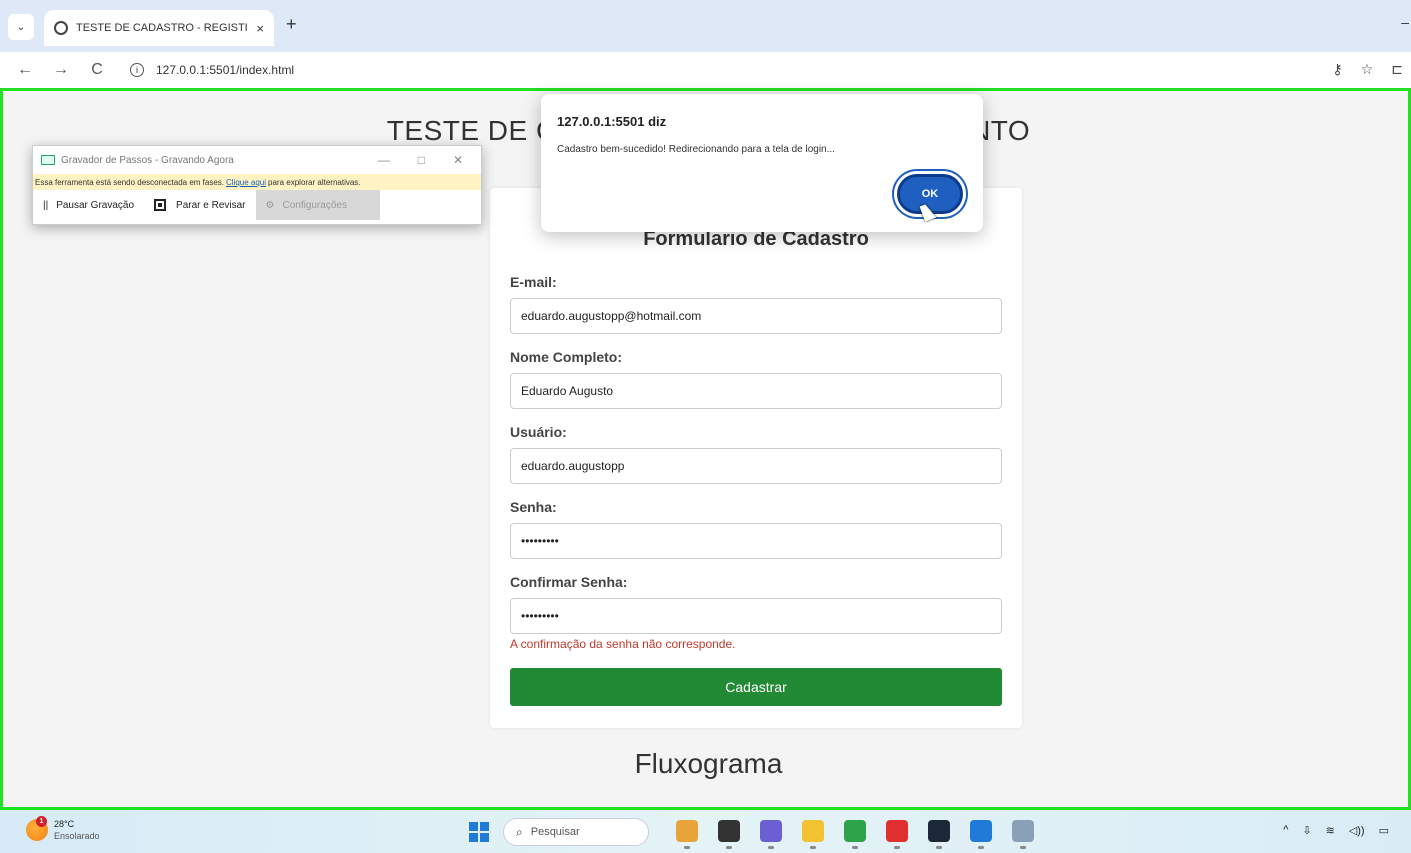  What do you see at coordinates (771, 834) in the screenshot?
I see `copilot-app-icon` at bounding box center [771, 834].